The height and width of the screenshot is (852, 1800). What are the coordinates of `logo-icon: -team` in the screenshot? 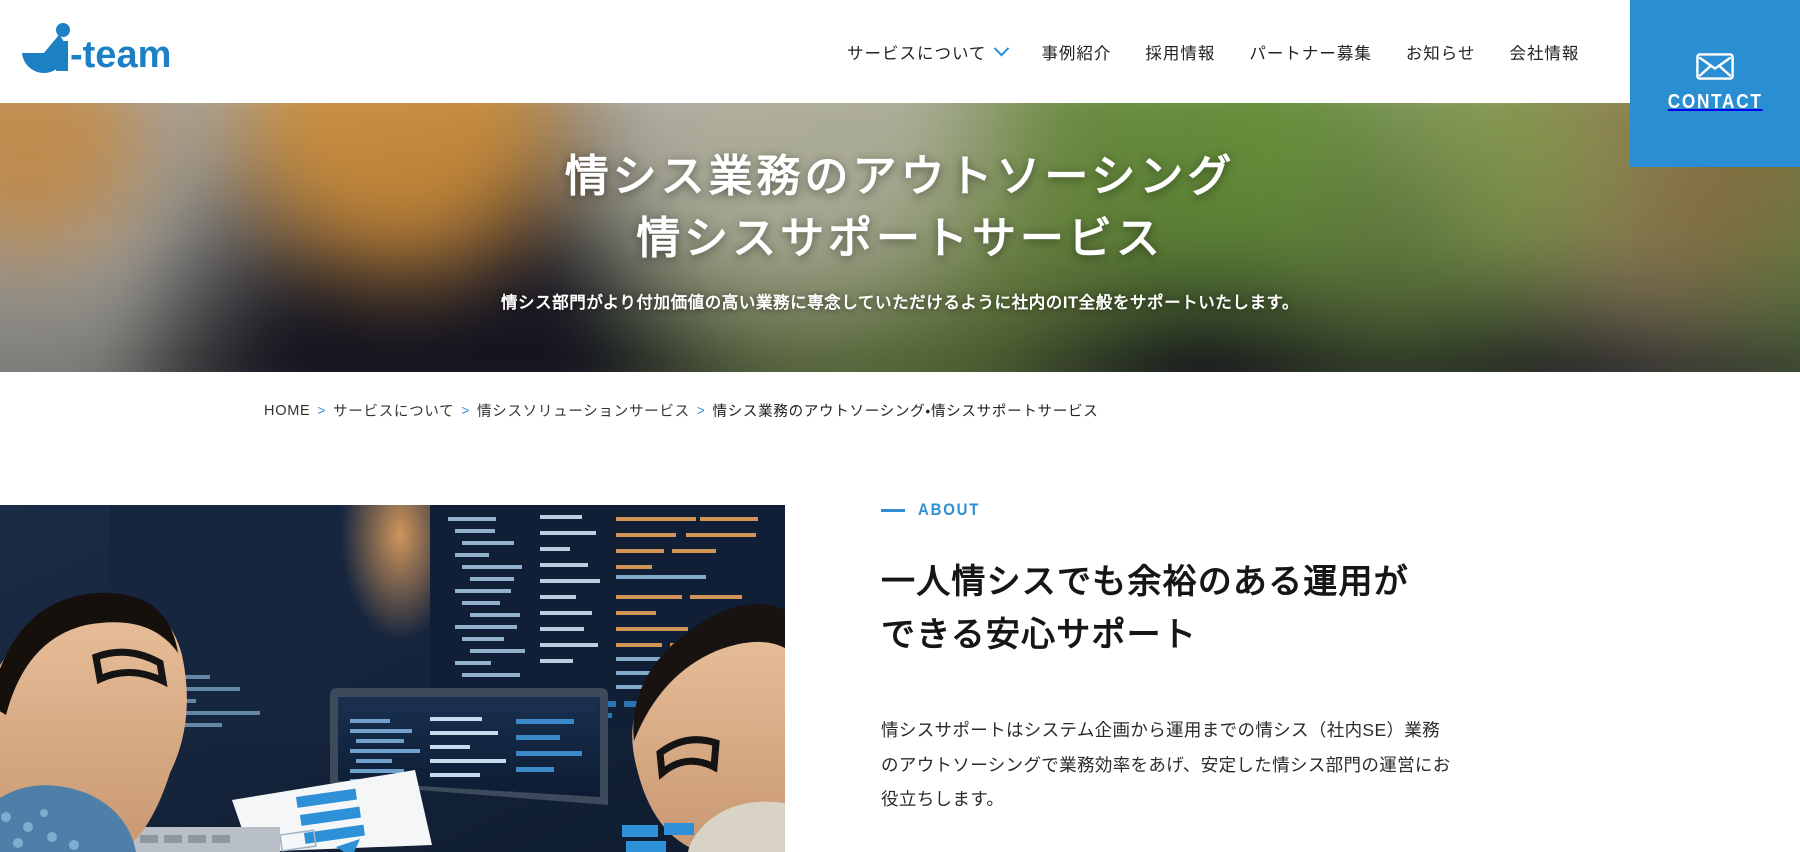 It's located at (96, 49).